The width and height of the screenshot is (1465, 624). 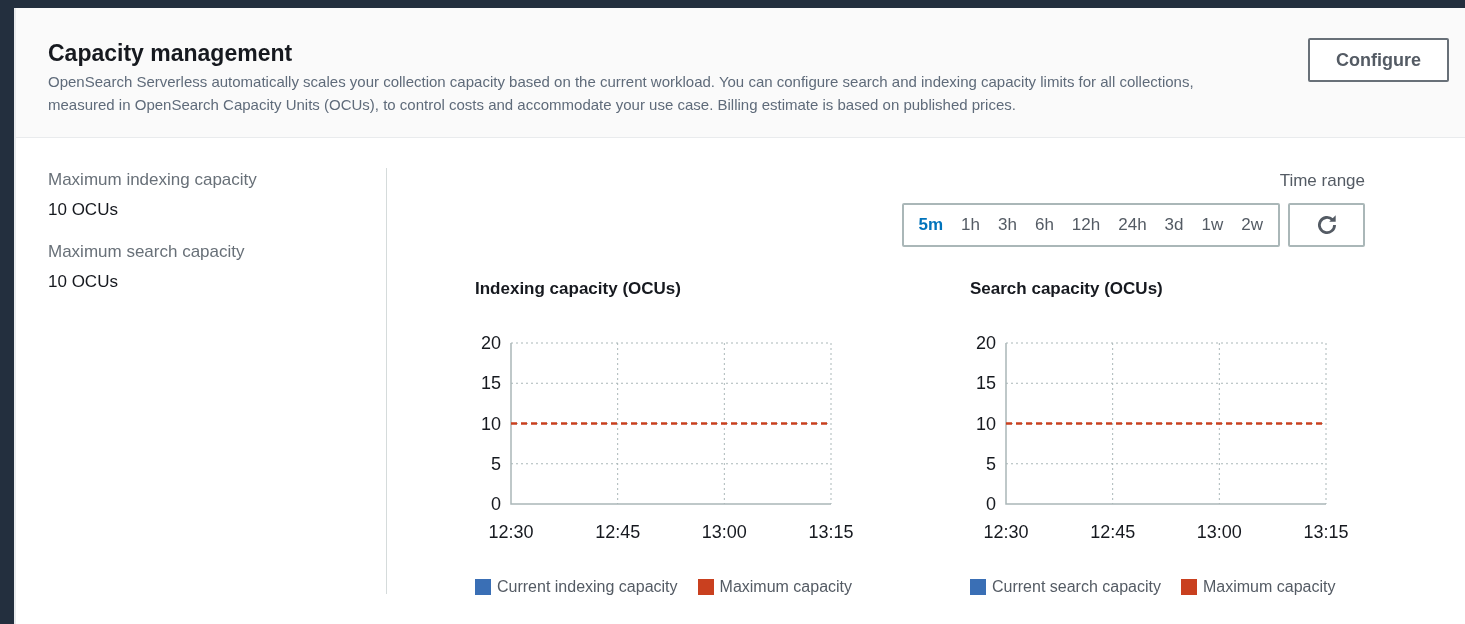 I want to click on time-range-option: 3h, so click(x=1007, y=225).